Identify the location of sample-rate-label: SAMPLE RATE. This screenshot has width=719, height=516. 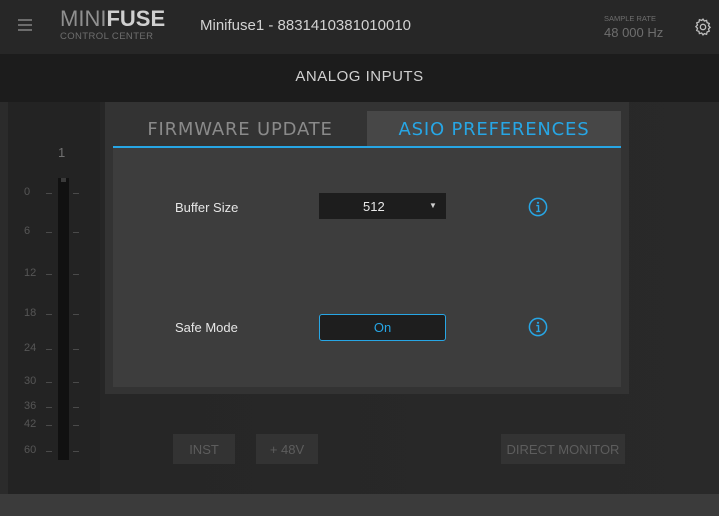
(630, 18).